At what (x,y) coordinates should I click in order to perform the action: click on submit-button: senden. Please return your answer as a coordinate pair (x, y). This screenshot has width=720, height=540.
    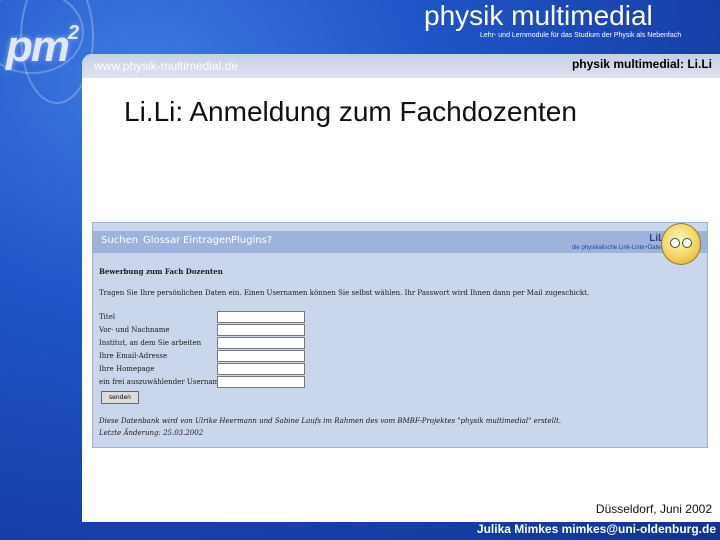
    Looking at the image, I should click on (120, 397).